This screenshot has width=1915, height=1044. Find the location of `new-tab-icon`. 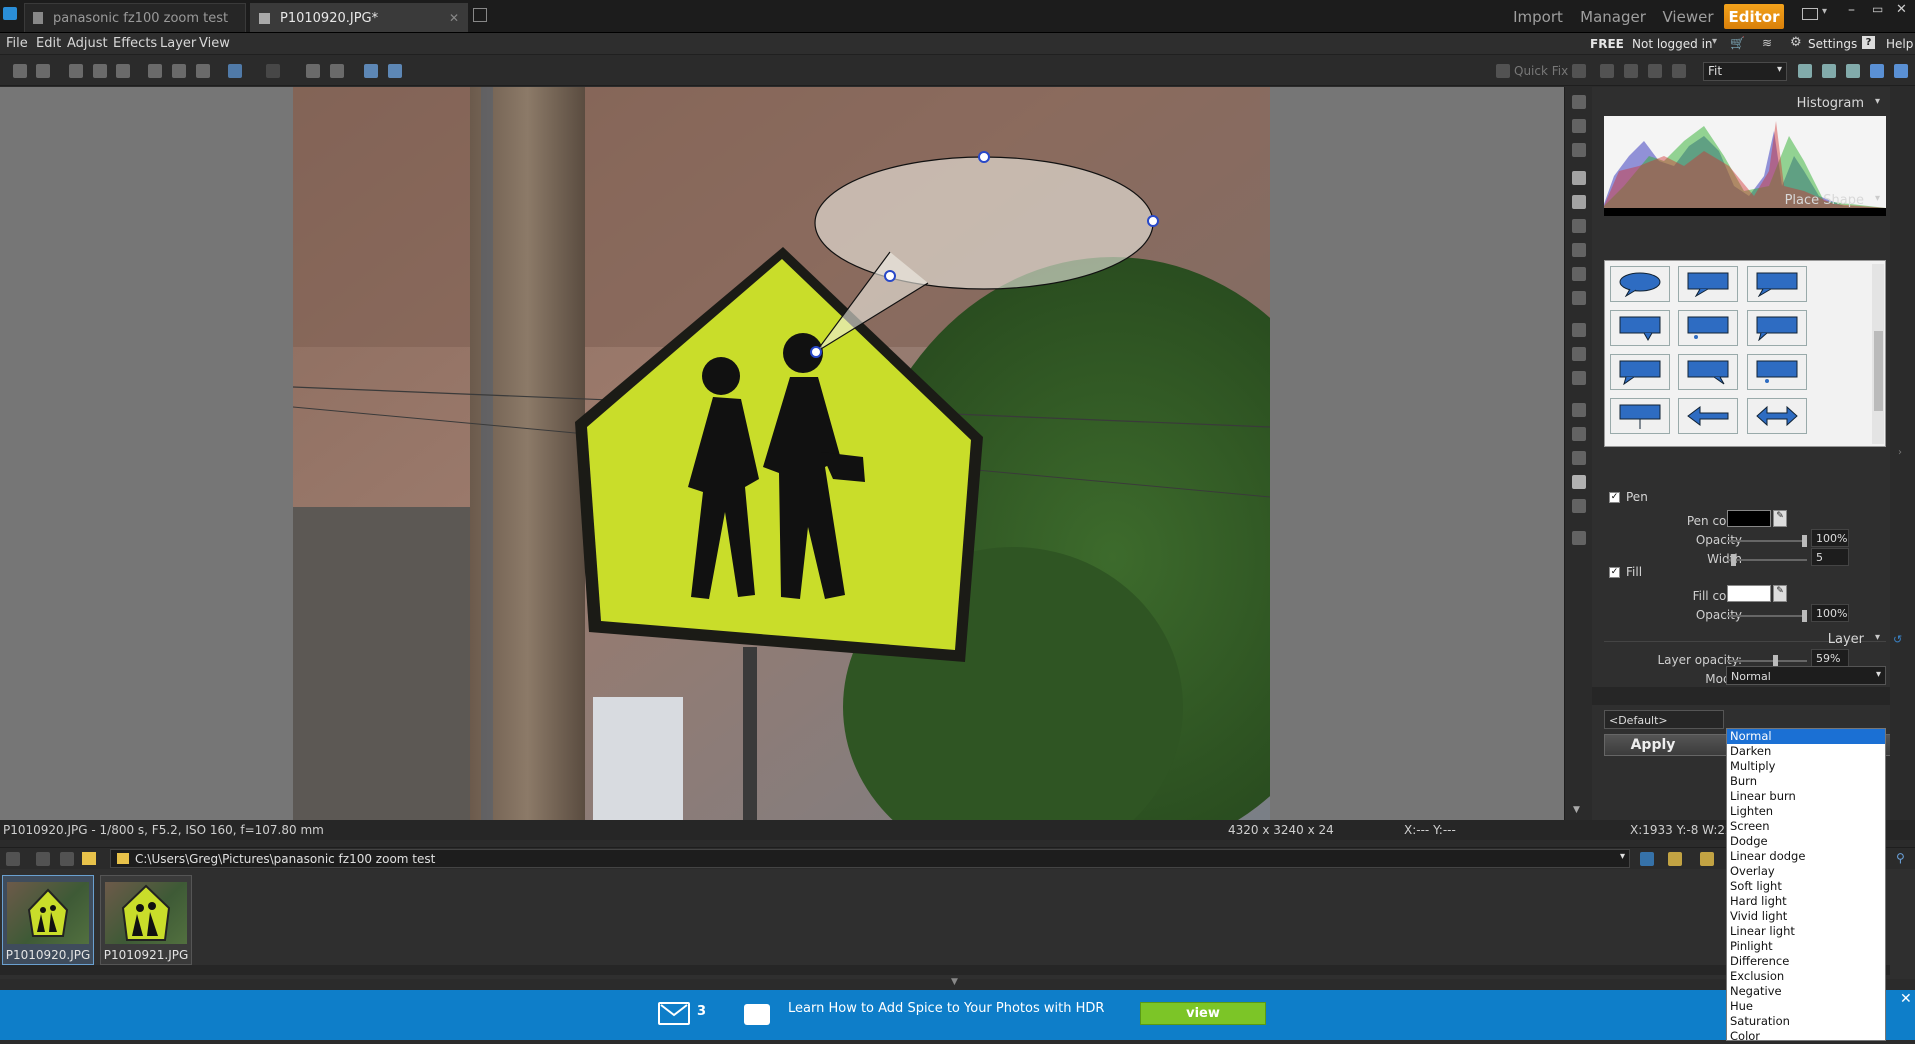

new-tab-icon is located at coordinates (480, 15).